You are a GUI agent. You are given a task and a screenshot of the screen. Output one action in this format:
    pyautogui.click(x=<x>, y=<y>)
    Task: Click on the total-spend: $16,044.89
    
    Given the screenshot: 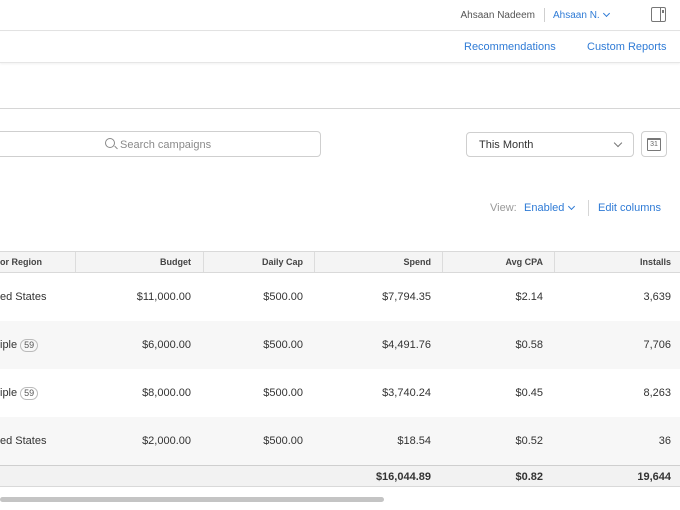 What is the action you would take?
    pyautogui.click(x=403, y=477)
    